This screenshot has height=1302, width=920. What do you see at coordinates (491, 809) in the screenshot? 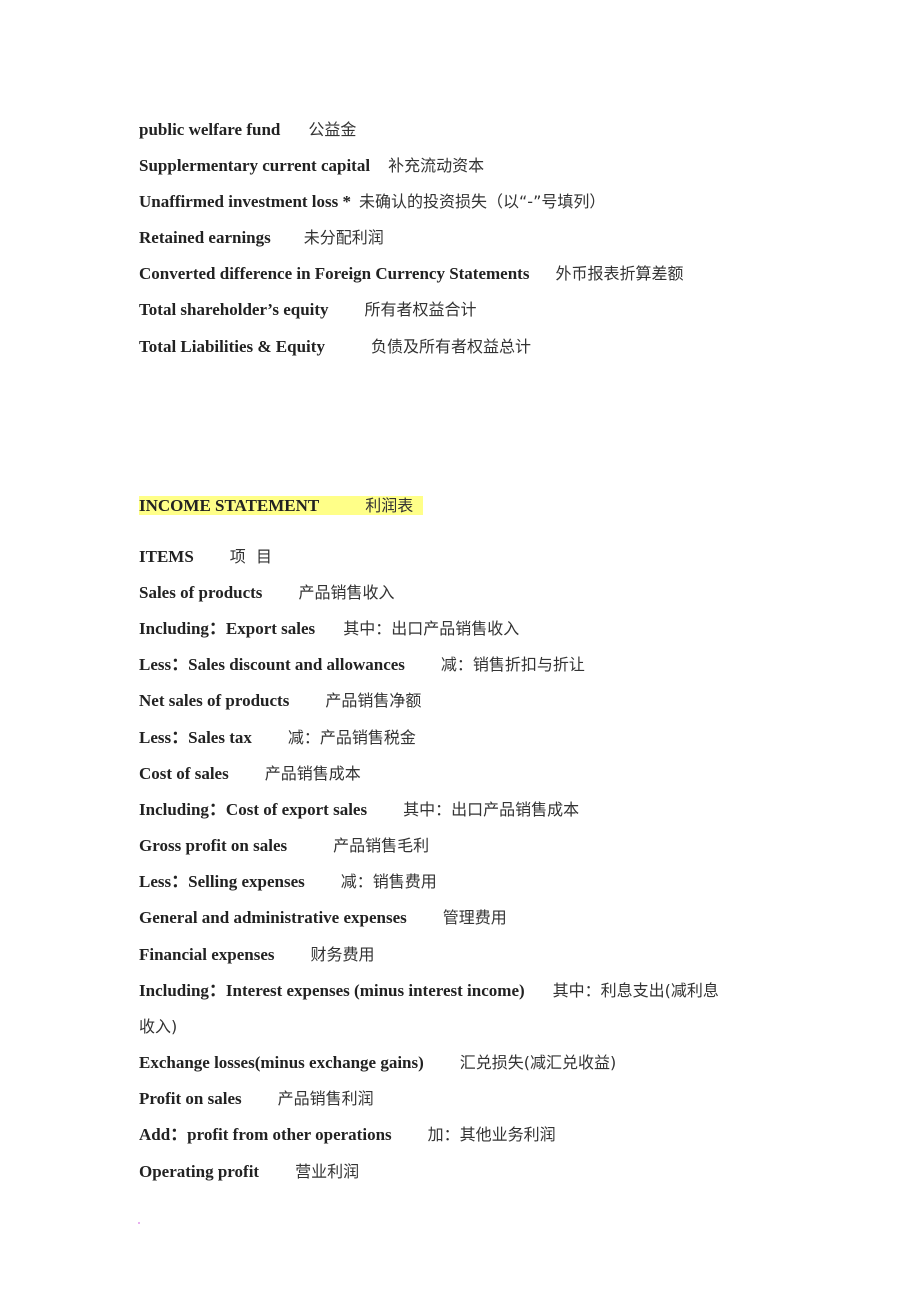
I see `term-chinese: 其中：出口产品销售成本` at bounding box center [491, 809].